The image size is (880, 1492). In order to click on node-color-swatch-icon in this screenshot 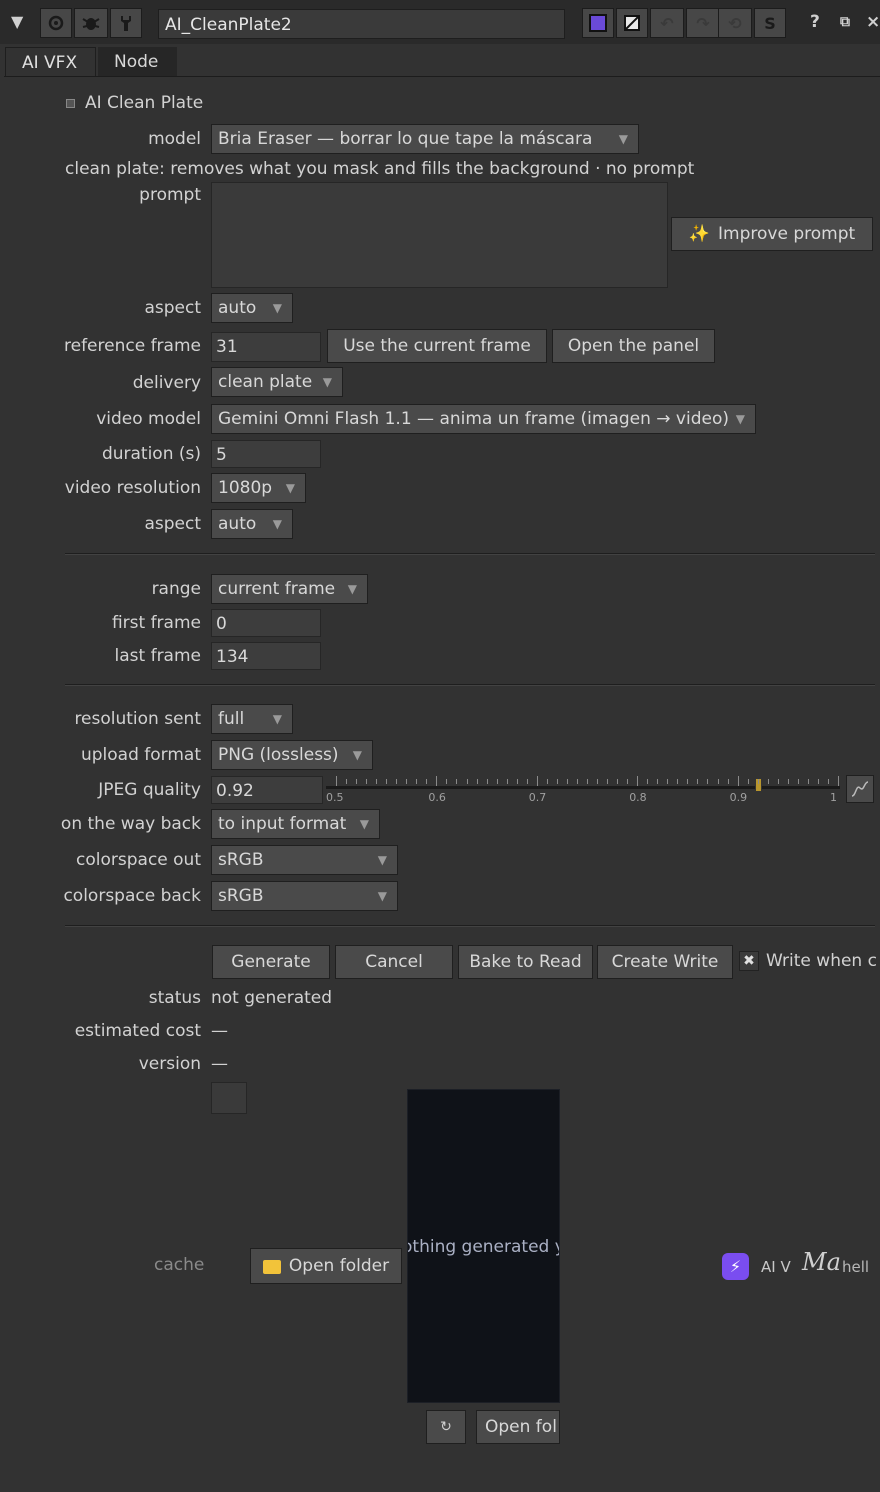, I will do `click(598, 23)`.